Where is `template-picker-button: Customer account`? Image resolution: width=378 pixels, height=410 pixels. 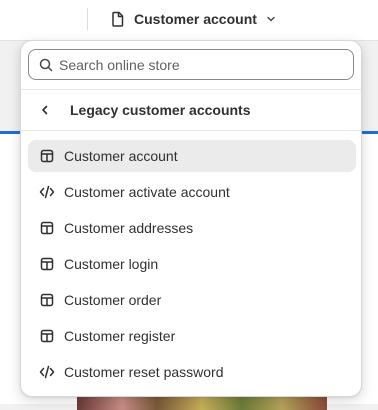 template-picker-button: Customer account is located at coordinates (193, 19).